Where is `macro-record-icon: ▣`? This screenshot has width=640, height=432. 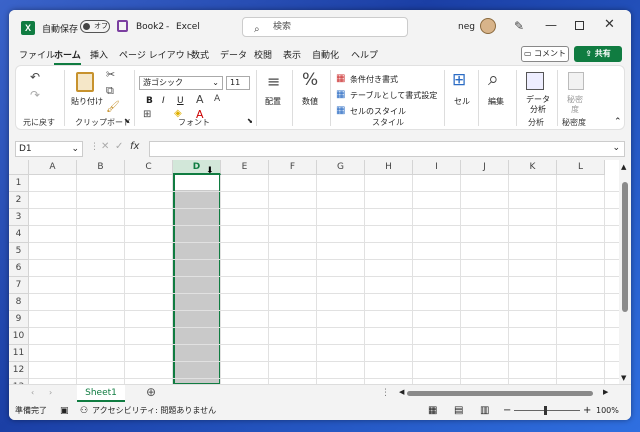
macro-record-icon: ▣ is located at coordinates (64, 411).